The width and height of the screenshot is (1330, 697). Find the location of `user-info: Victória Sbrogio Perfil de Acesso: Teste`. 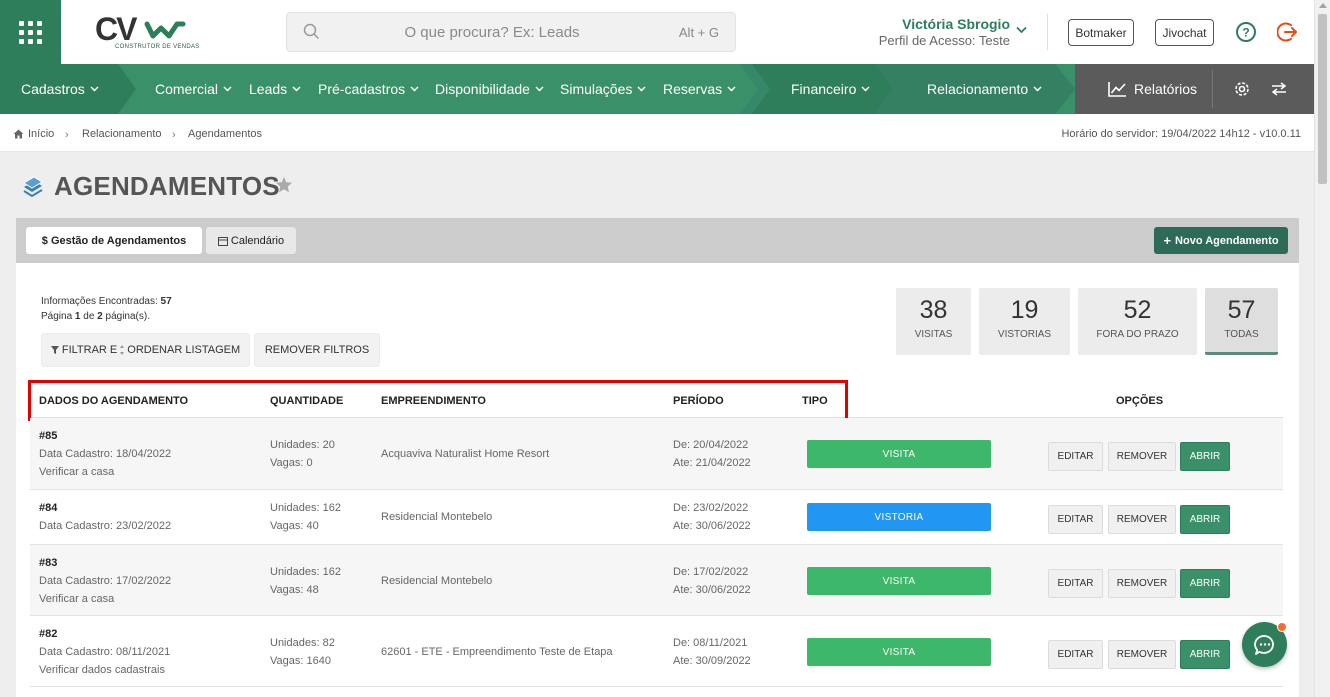

user-info: Victória Sbrogio Perfil de Acesso: Teste is located at coordinates (935, 32).